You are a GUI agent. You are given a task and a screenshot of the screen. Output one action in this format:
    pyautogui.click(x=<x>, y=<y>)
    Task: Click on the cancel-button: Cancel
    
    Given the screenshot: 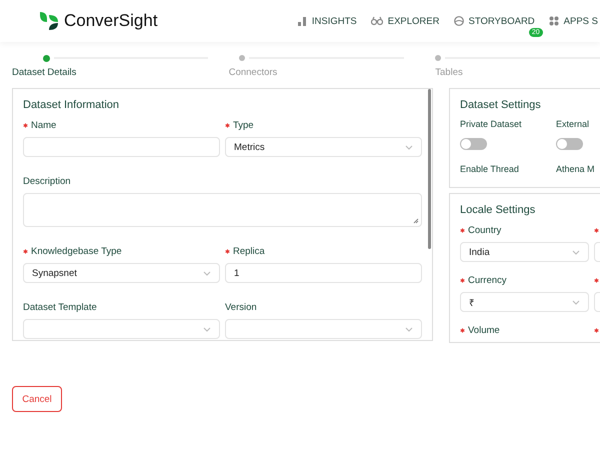 What is the action you would take?
    pyautogui.click(x=37, y=399)
    